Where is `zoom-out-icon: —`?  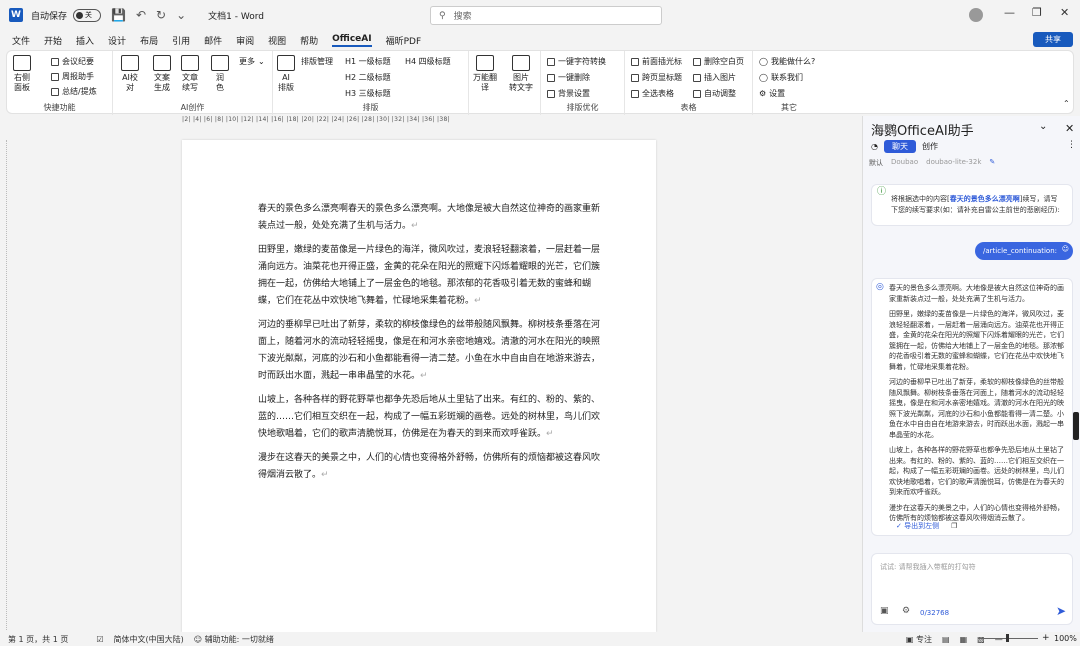 zoom-out-icon: — is located at coordinates (999, 639).